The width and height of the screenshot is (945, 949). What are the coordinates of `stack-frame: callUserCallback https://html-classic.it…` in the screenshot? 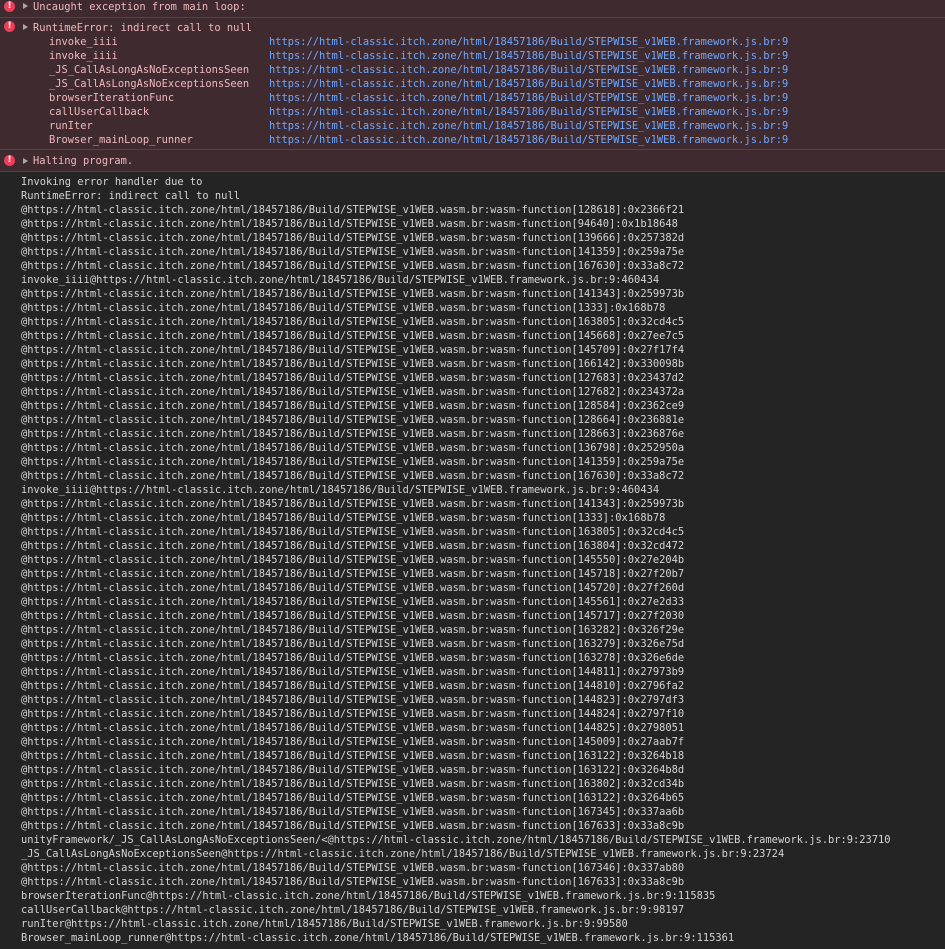 It's located at (472, 112).